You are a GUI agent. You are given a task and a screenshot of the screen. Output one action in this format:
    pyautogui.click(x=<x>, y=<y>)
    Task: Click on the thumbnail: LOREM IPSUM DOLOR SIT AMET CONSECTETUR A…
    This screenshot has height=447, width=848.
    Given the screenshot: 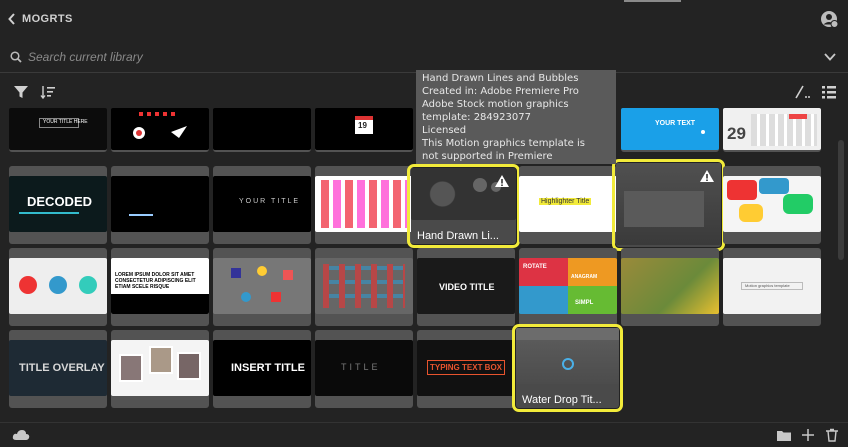 What is the action you would take?
    pyautogui.click(x=160, y=286)
    